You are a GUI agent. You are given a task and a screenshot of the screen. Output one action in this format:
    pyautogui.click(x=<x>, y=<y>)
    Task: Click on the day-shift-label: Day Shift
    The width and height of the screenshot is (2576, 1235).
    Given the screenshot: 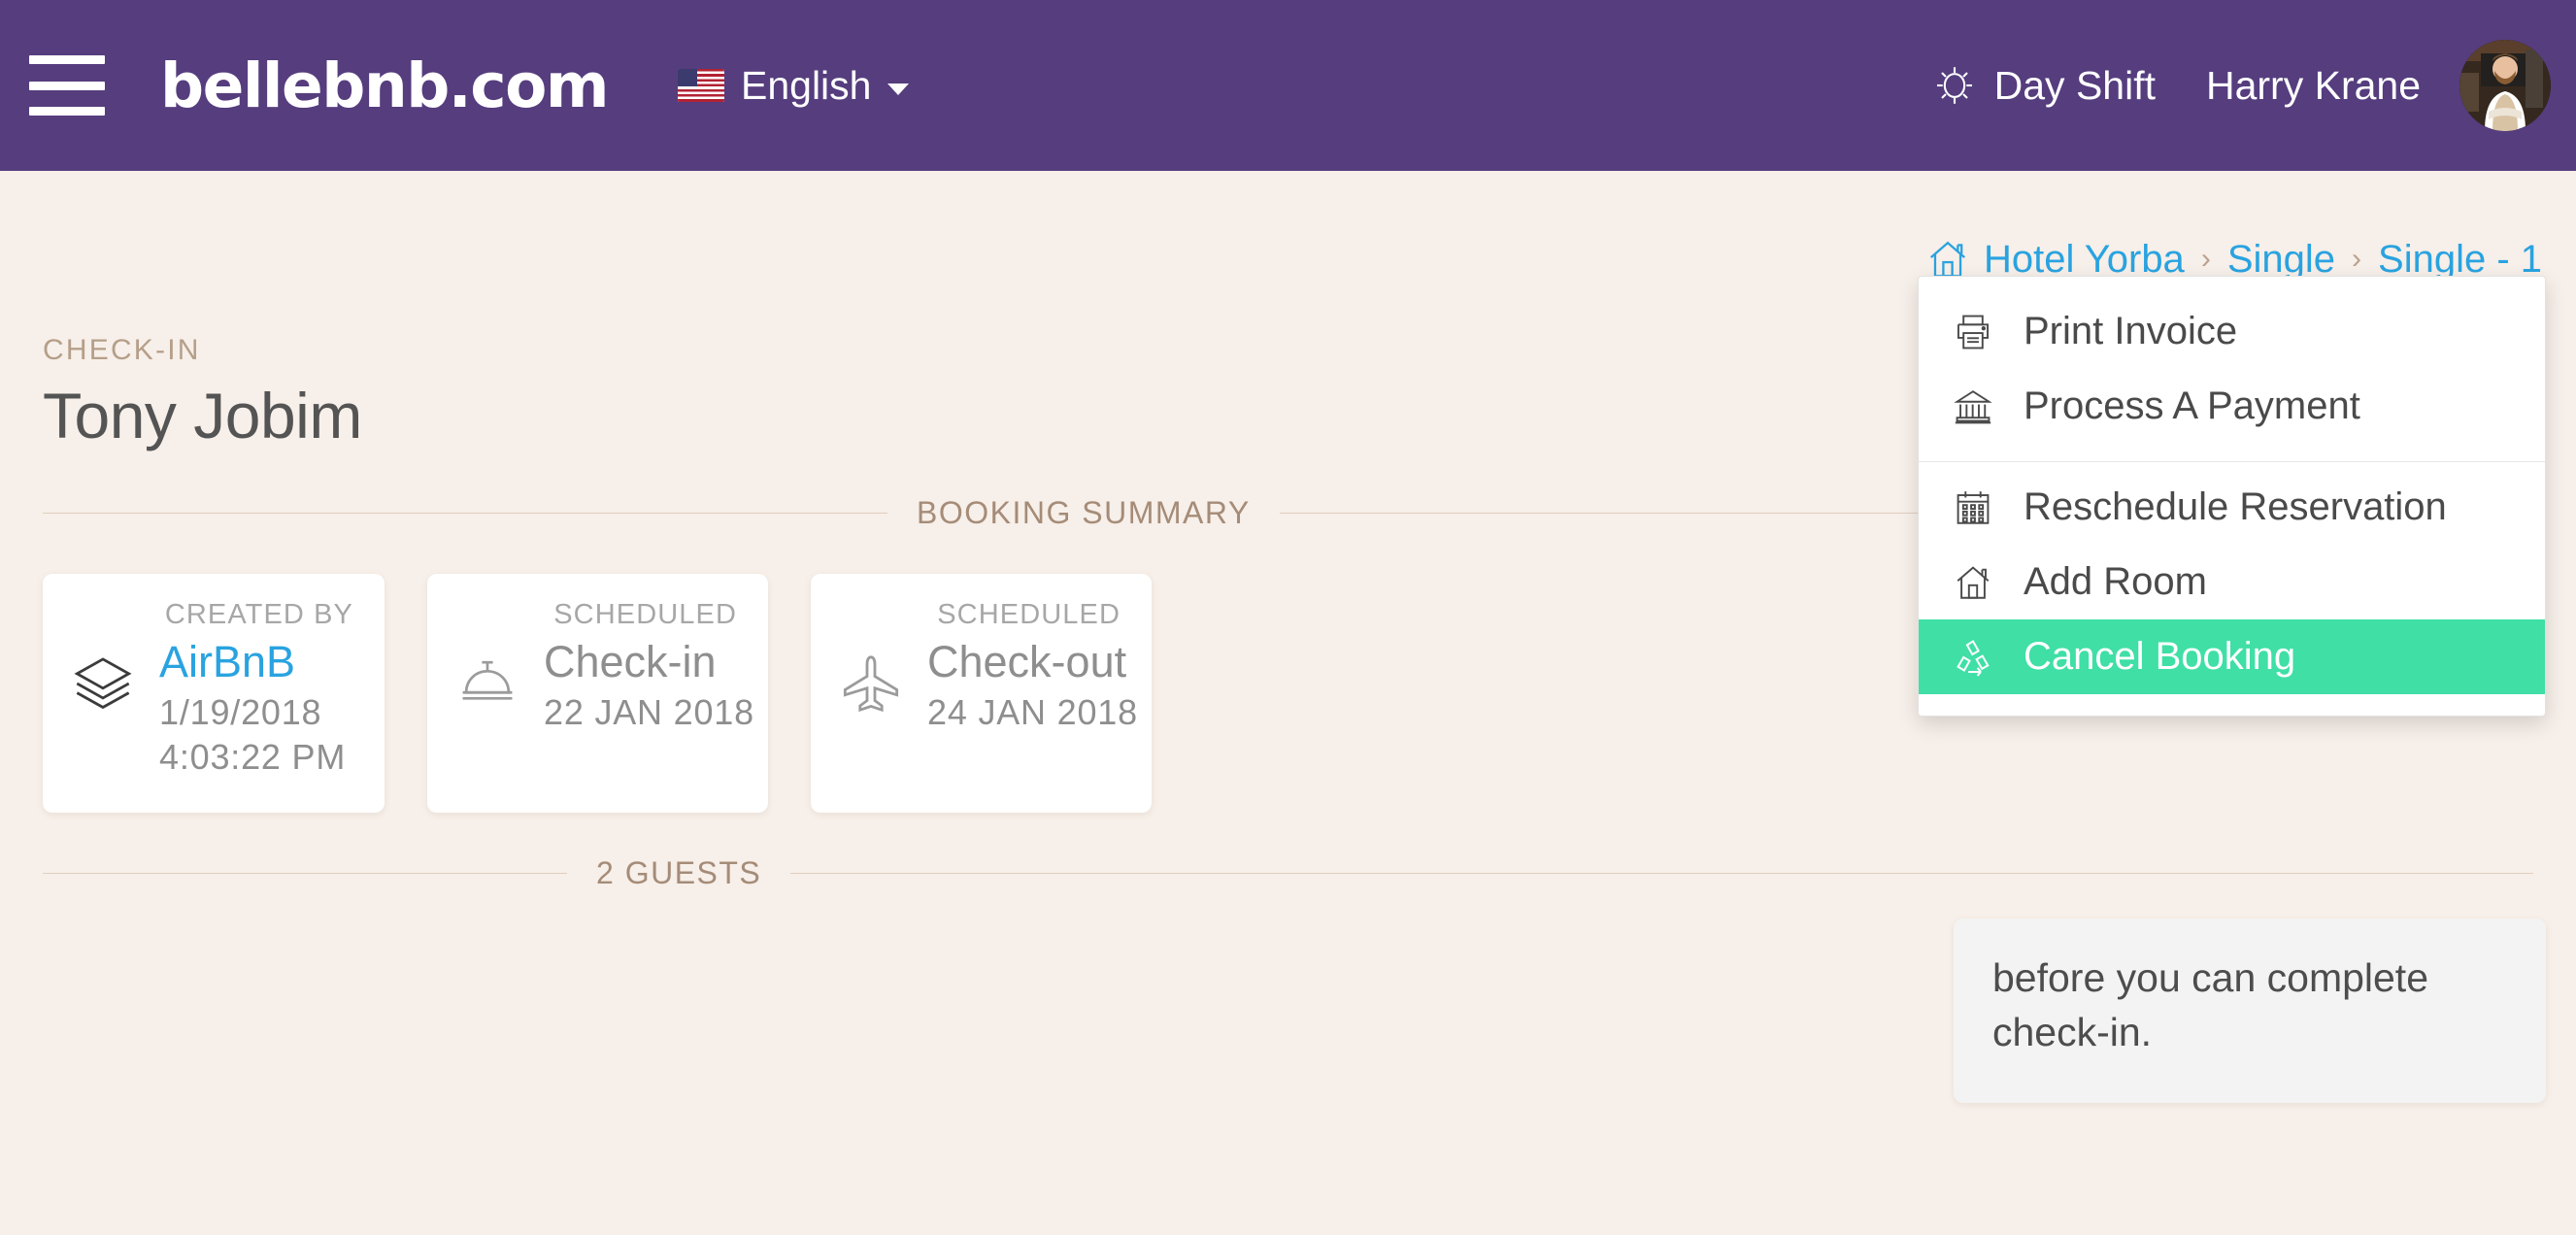 What is the action you would take?
    pyautogui.click(x=2075, y=85)
    